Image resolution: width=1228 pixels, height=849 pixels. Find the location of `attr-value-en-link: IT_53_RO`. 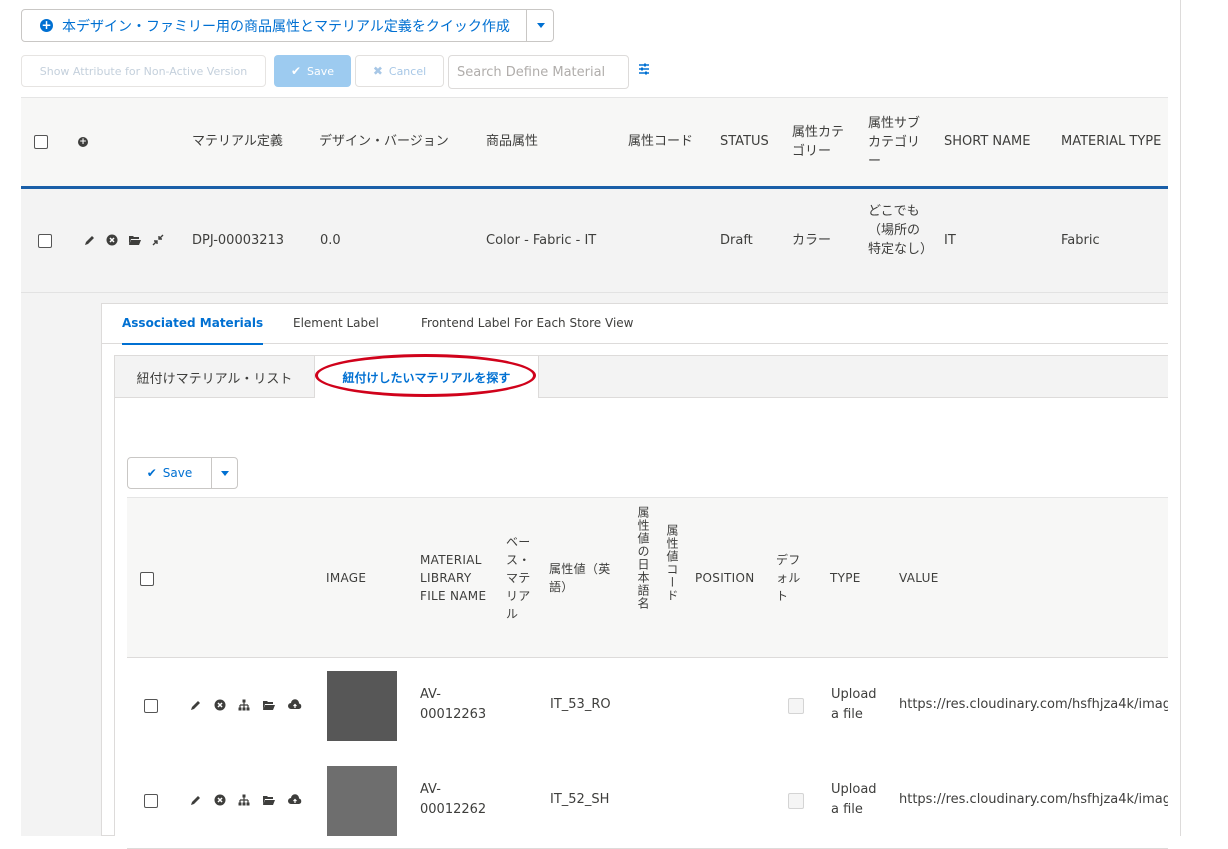

attr-value-en-link: IT_53_RO is located at coordinates (580, 705).